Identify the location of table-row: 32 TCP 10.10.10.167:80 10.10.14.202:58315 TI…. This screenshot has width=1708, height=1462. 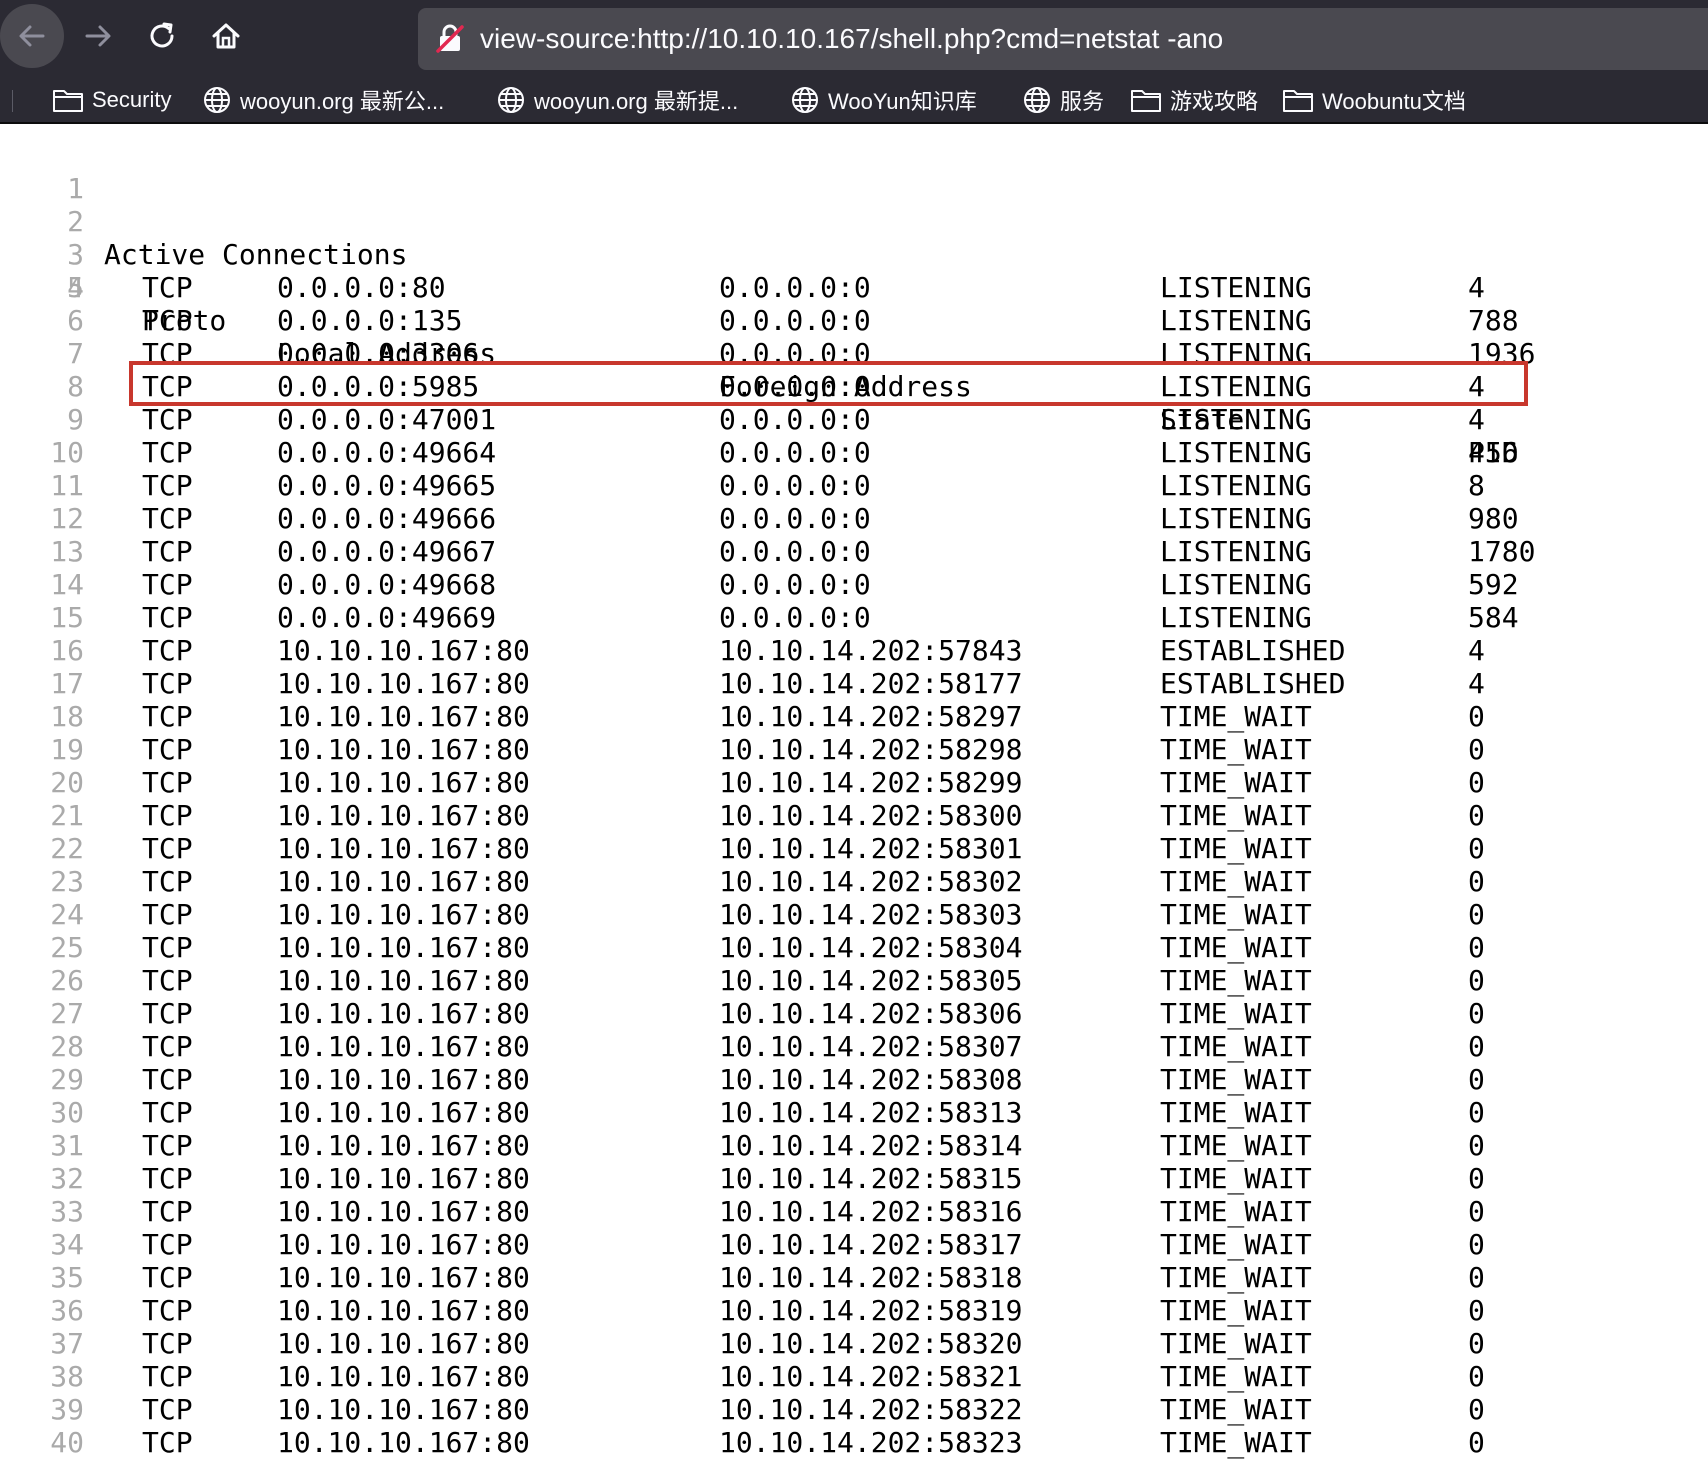
(854, 1178).